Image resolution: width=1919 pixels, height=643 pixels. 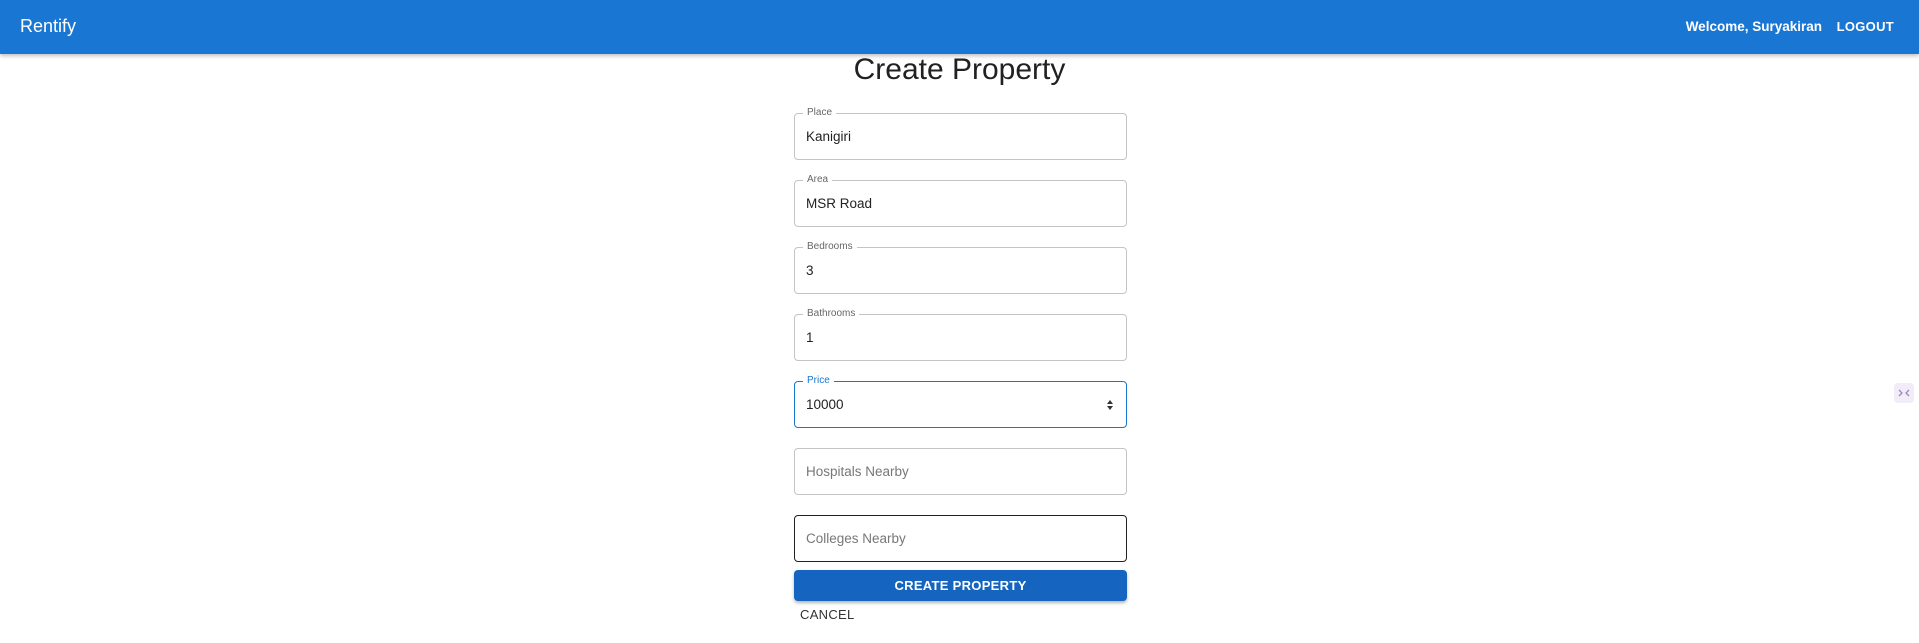 I want to click on bedrooms-label: Bedrooms, so click(x=830, y=247).